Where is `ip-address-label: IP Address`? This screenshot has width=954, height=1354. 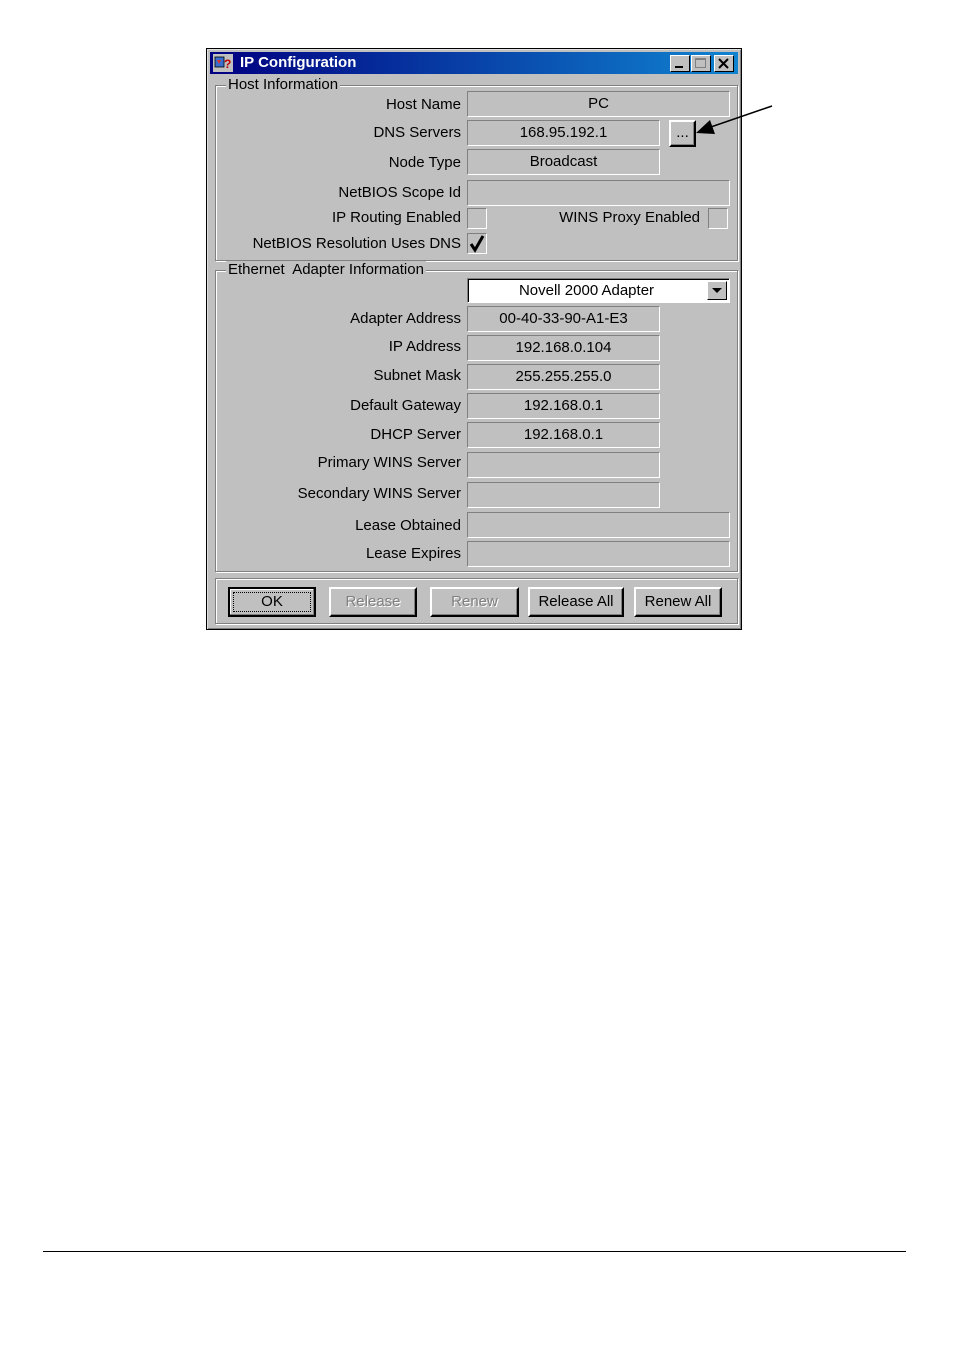 ip-address-label: IP Address is located at coordinates (424, 346).